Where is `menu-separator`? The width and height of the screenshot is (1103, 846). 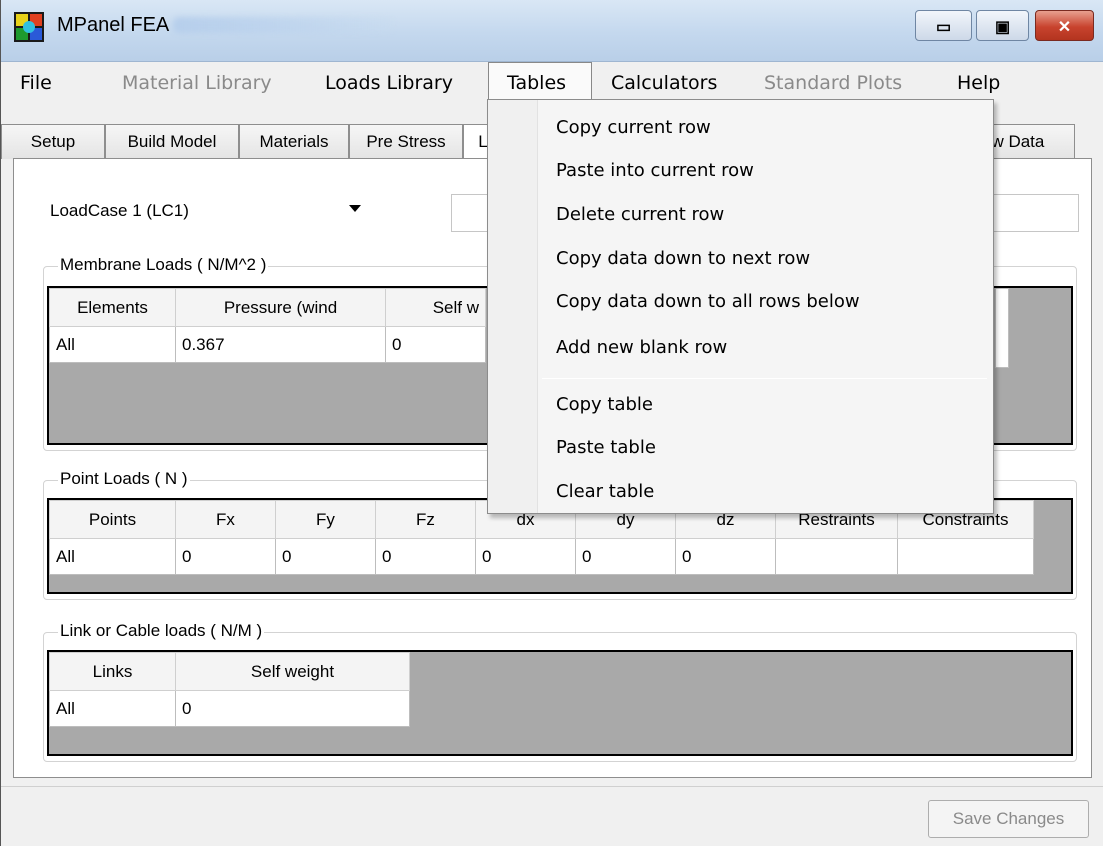 menu-separator is located at coordinates (764, 378).